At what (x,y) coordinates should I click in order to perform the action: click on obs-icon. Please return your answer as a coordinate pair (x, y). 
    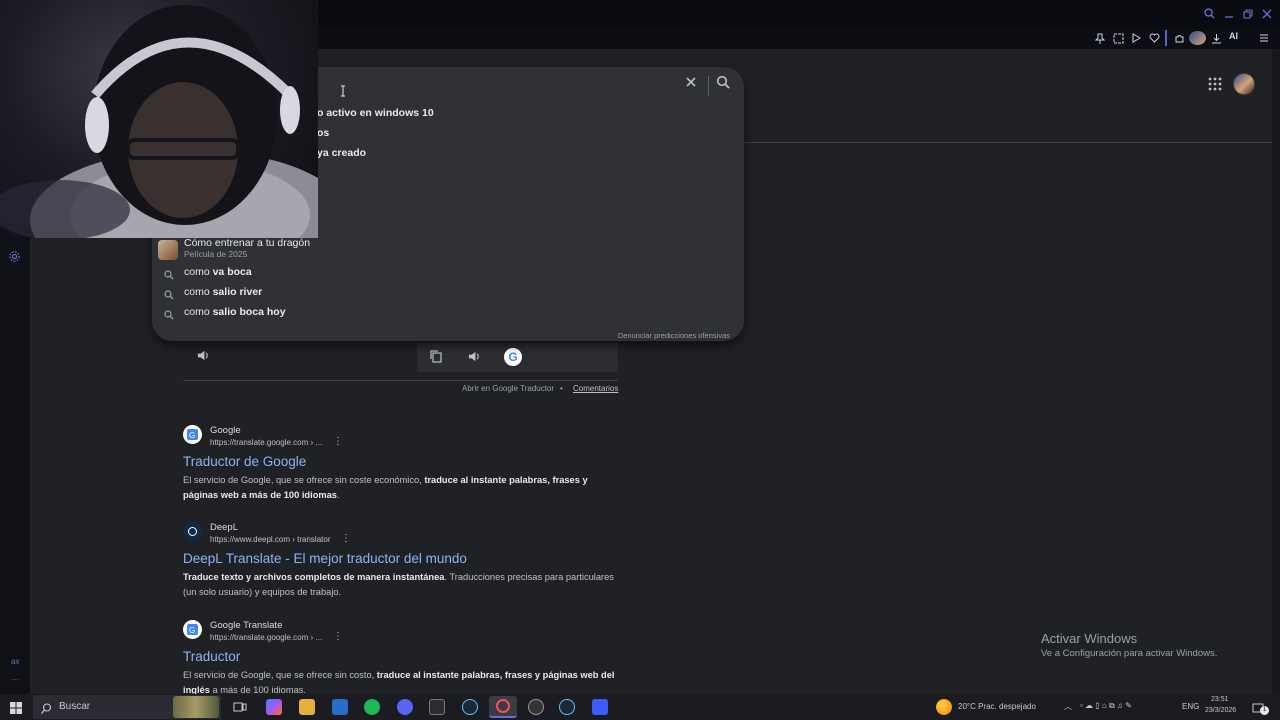
    Looking at the image, I should click on (536, 707).